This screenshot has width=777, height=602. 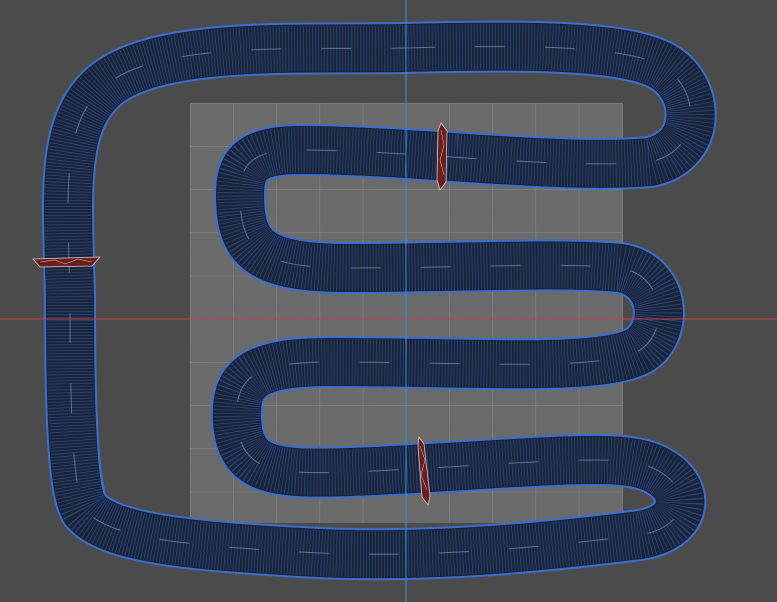 I want to click on checkpoint-left, so click(x=66, y=262).